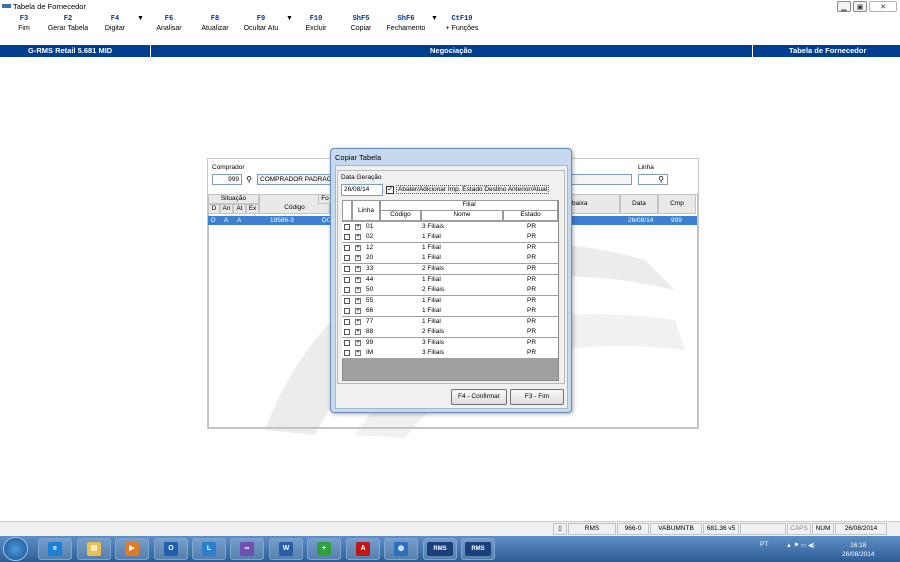 The width and height of the screenshot is (900, 562). Describe the element at coordinates (132, 549) in the screenshot. I see `taskbar-app: ▶` at that location.